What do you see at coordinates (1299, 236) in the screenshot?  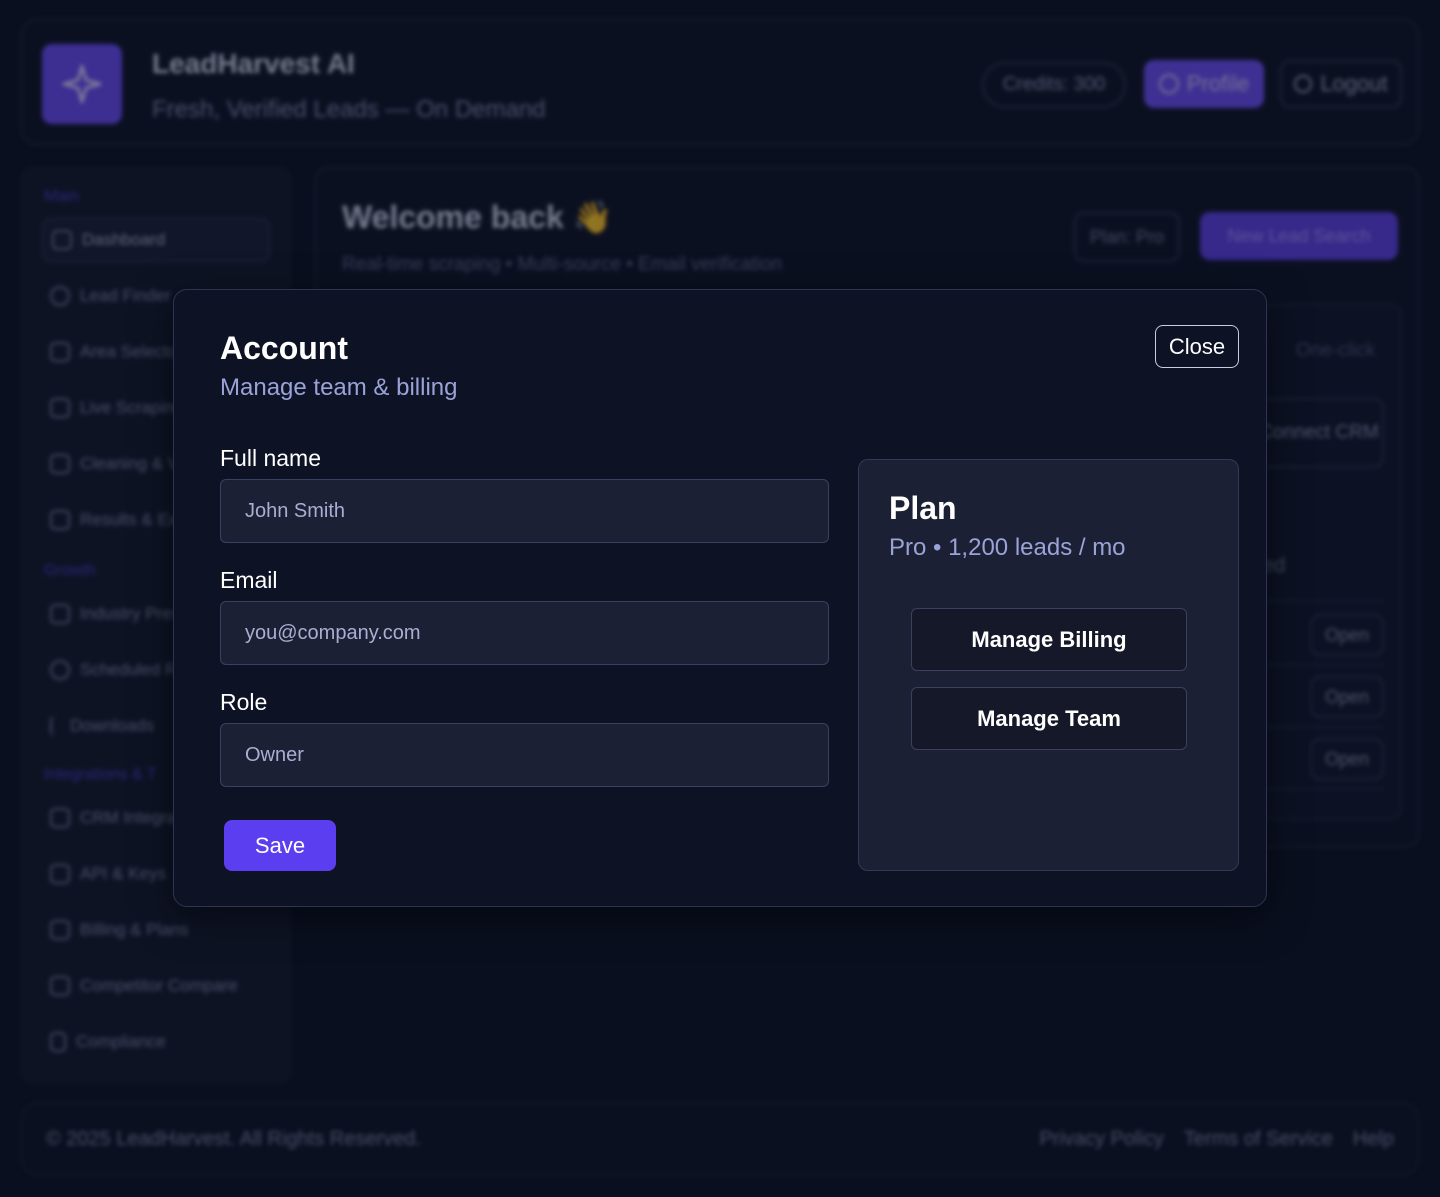 I see `new-lead-search-button: New Lead Search` at bounding box center [1299, 236].